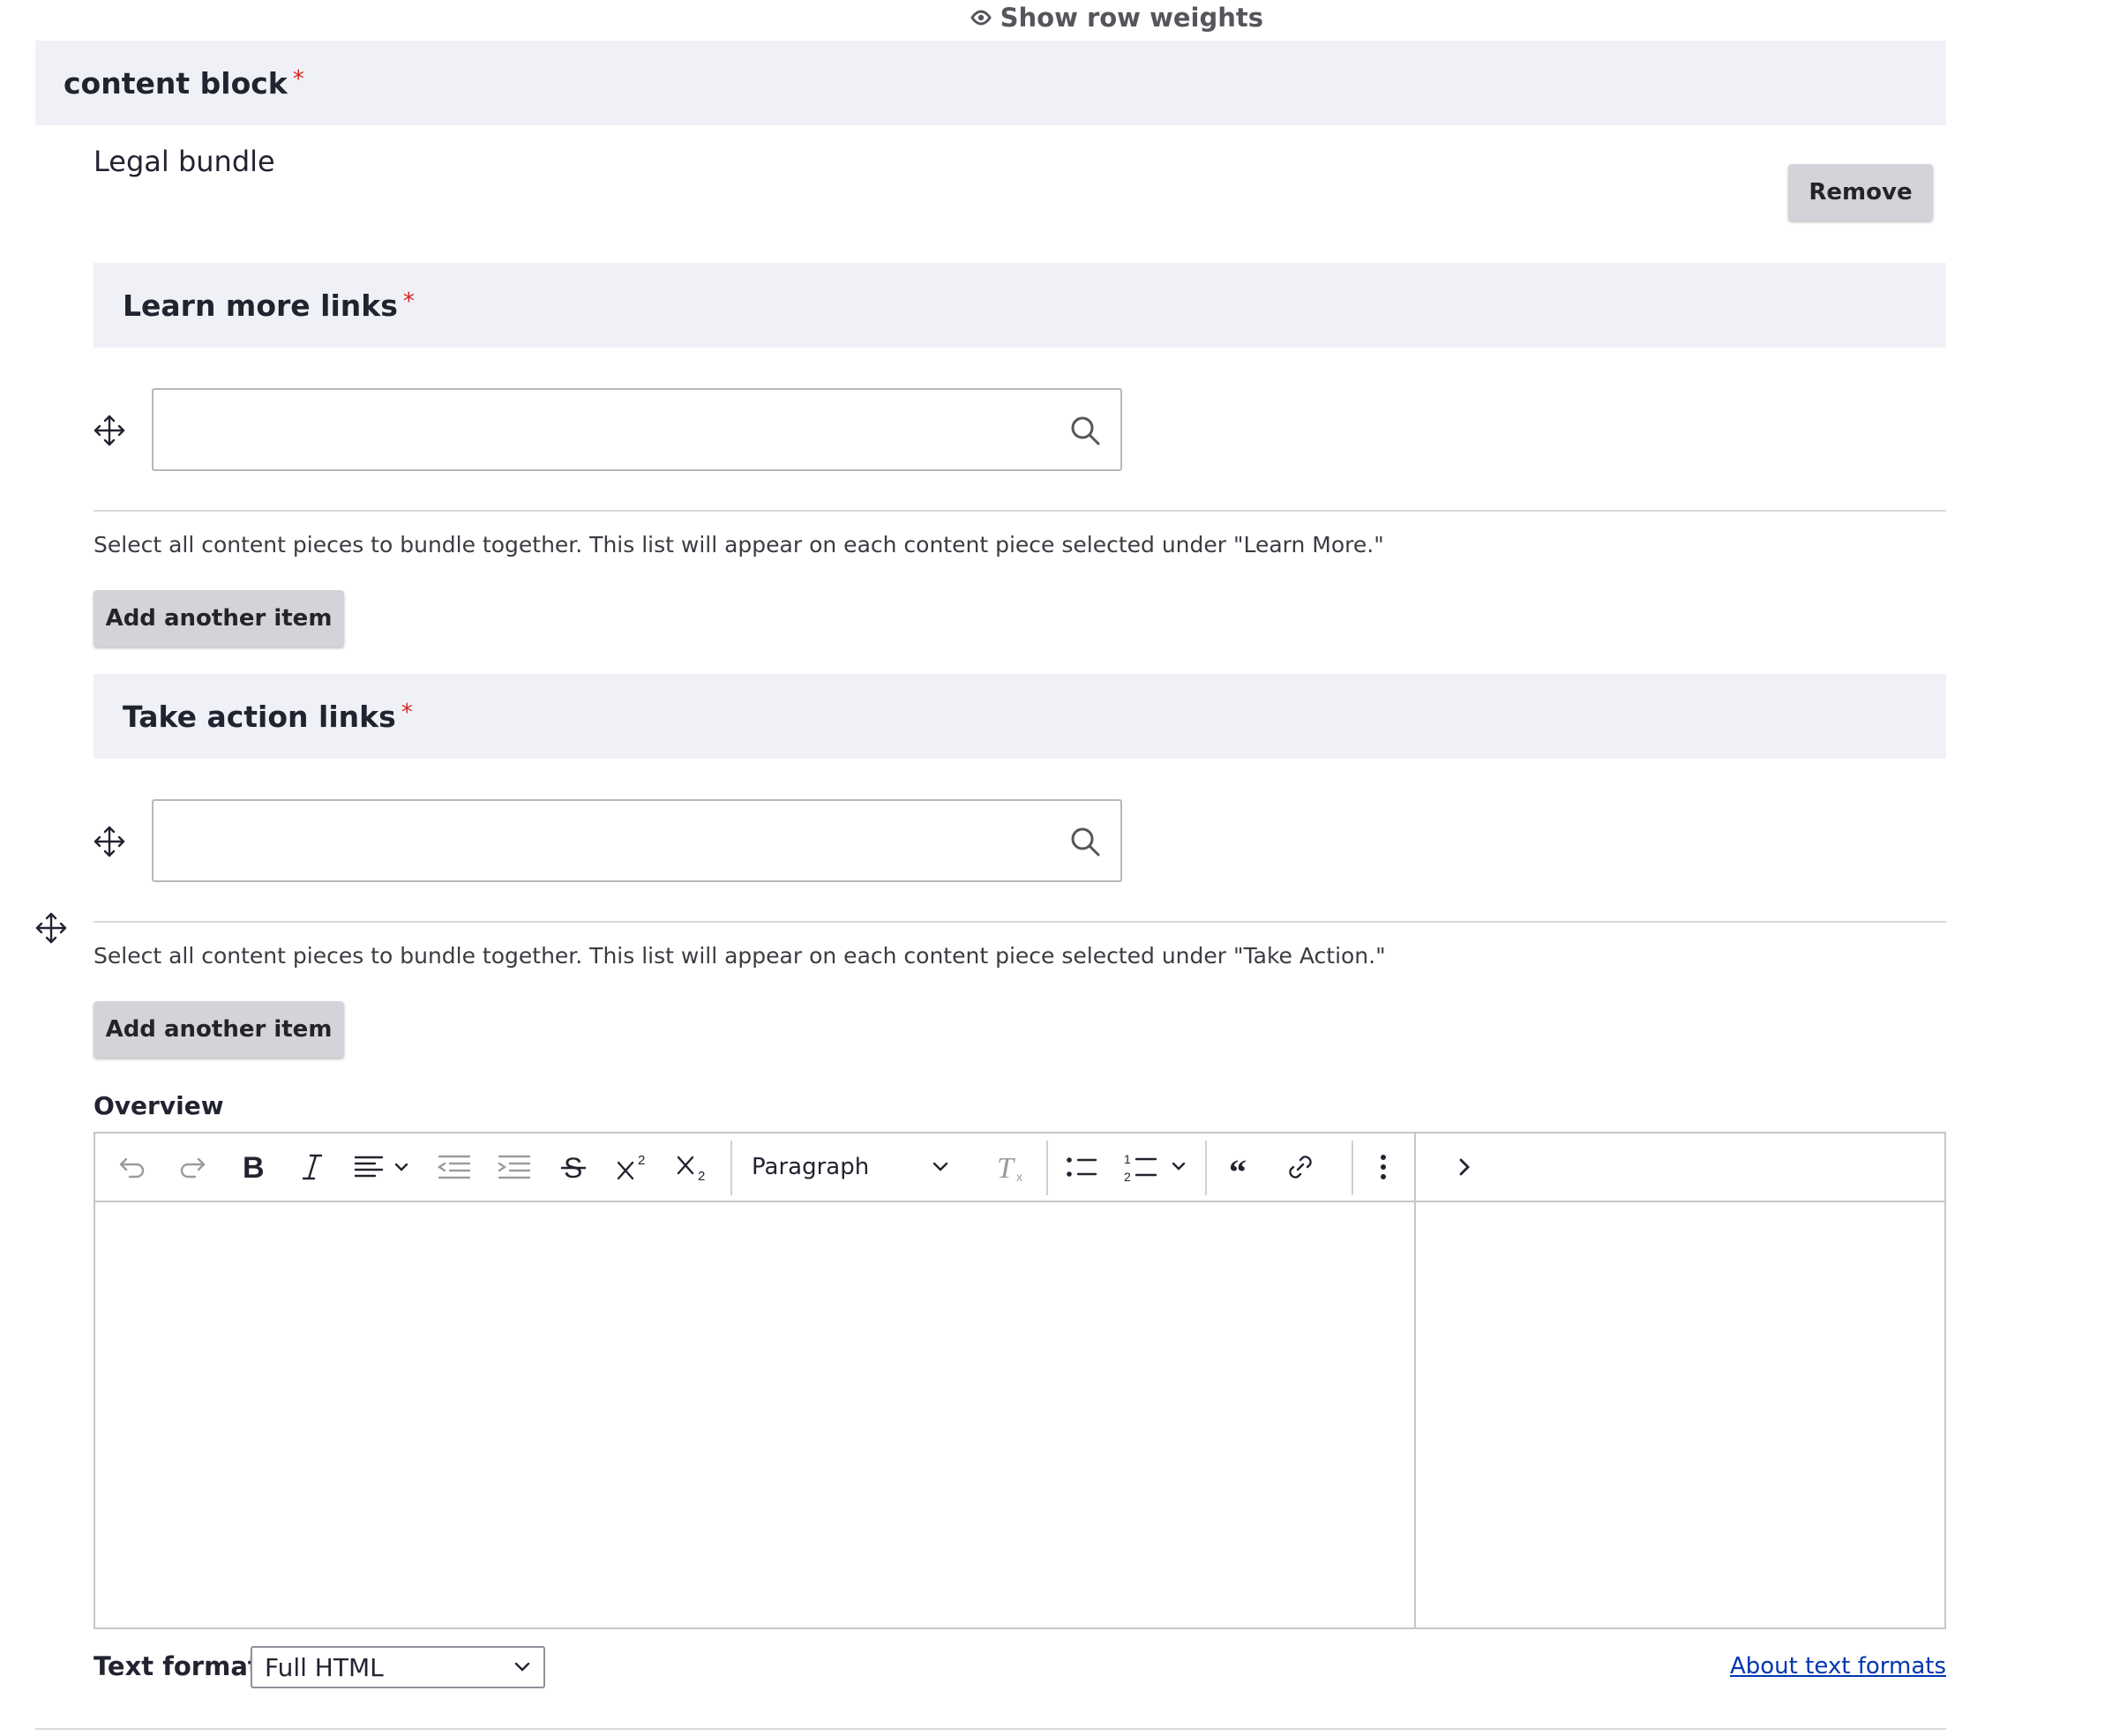 The image size is (2112, 1736). I want to click on about-text-formats-link: About text formats, so click(1838, 1666).